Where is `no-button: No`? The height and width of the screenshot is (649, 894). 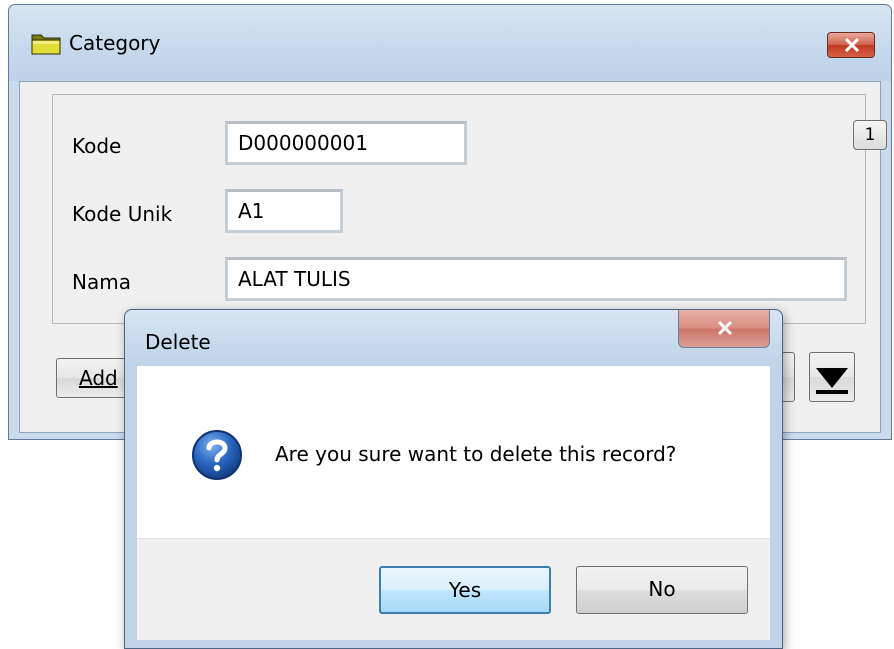 no-button: No is located at coordinates (662, 590).